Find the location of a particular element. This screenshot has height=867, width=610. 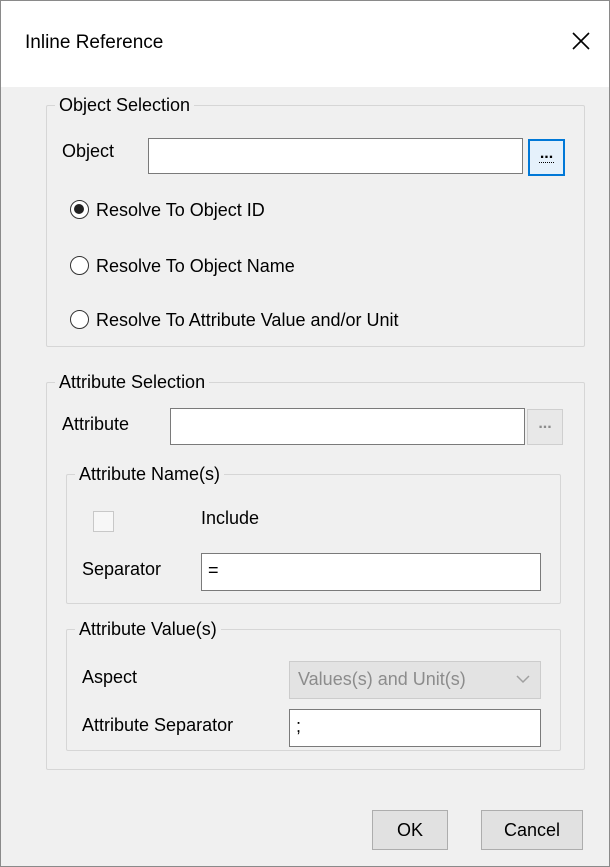

close-button is located at coordinates (581, 41).